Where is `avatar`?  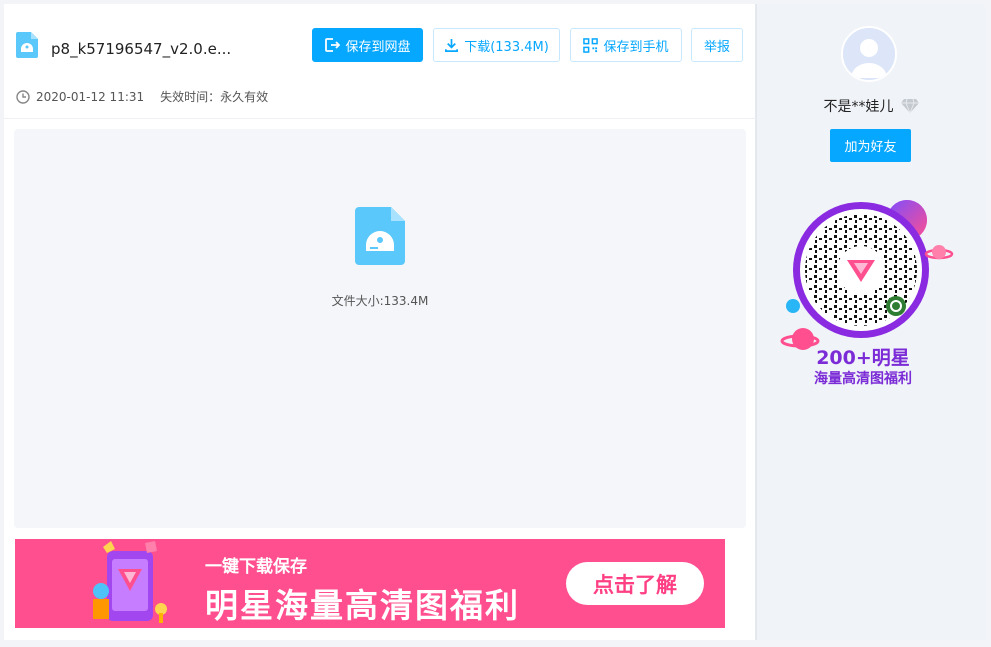 avatar is located at coordinates (869, 54).